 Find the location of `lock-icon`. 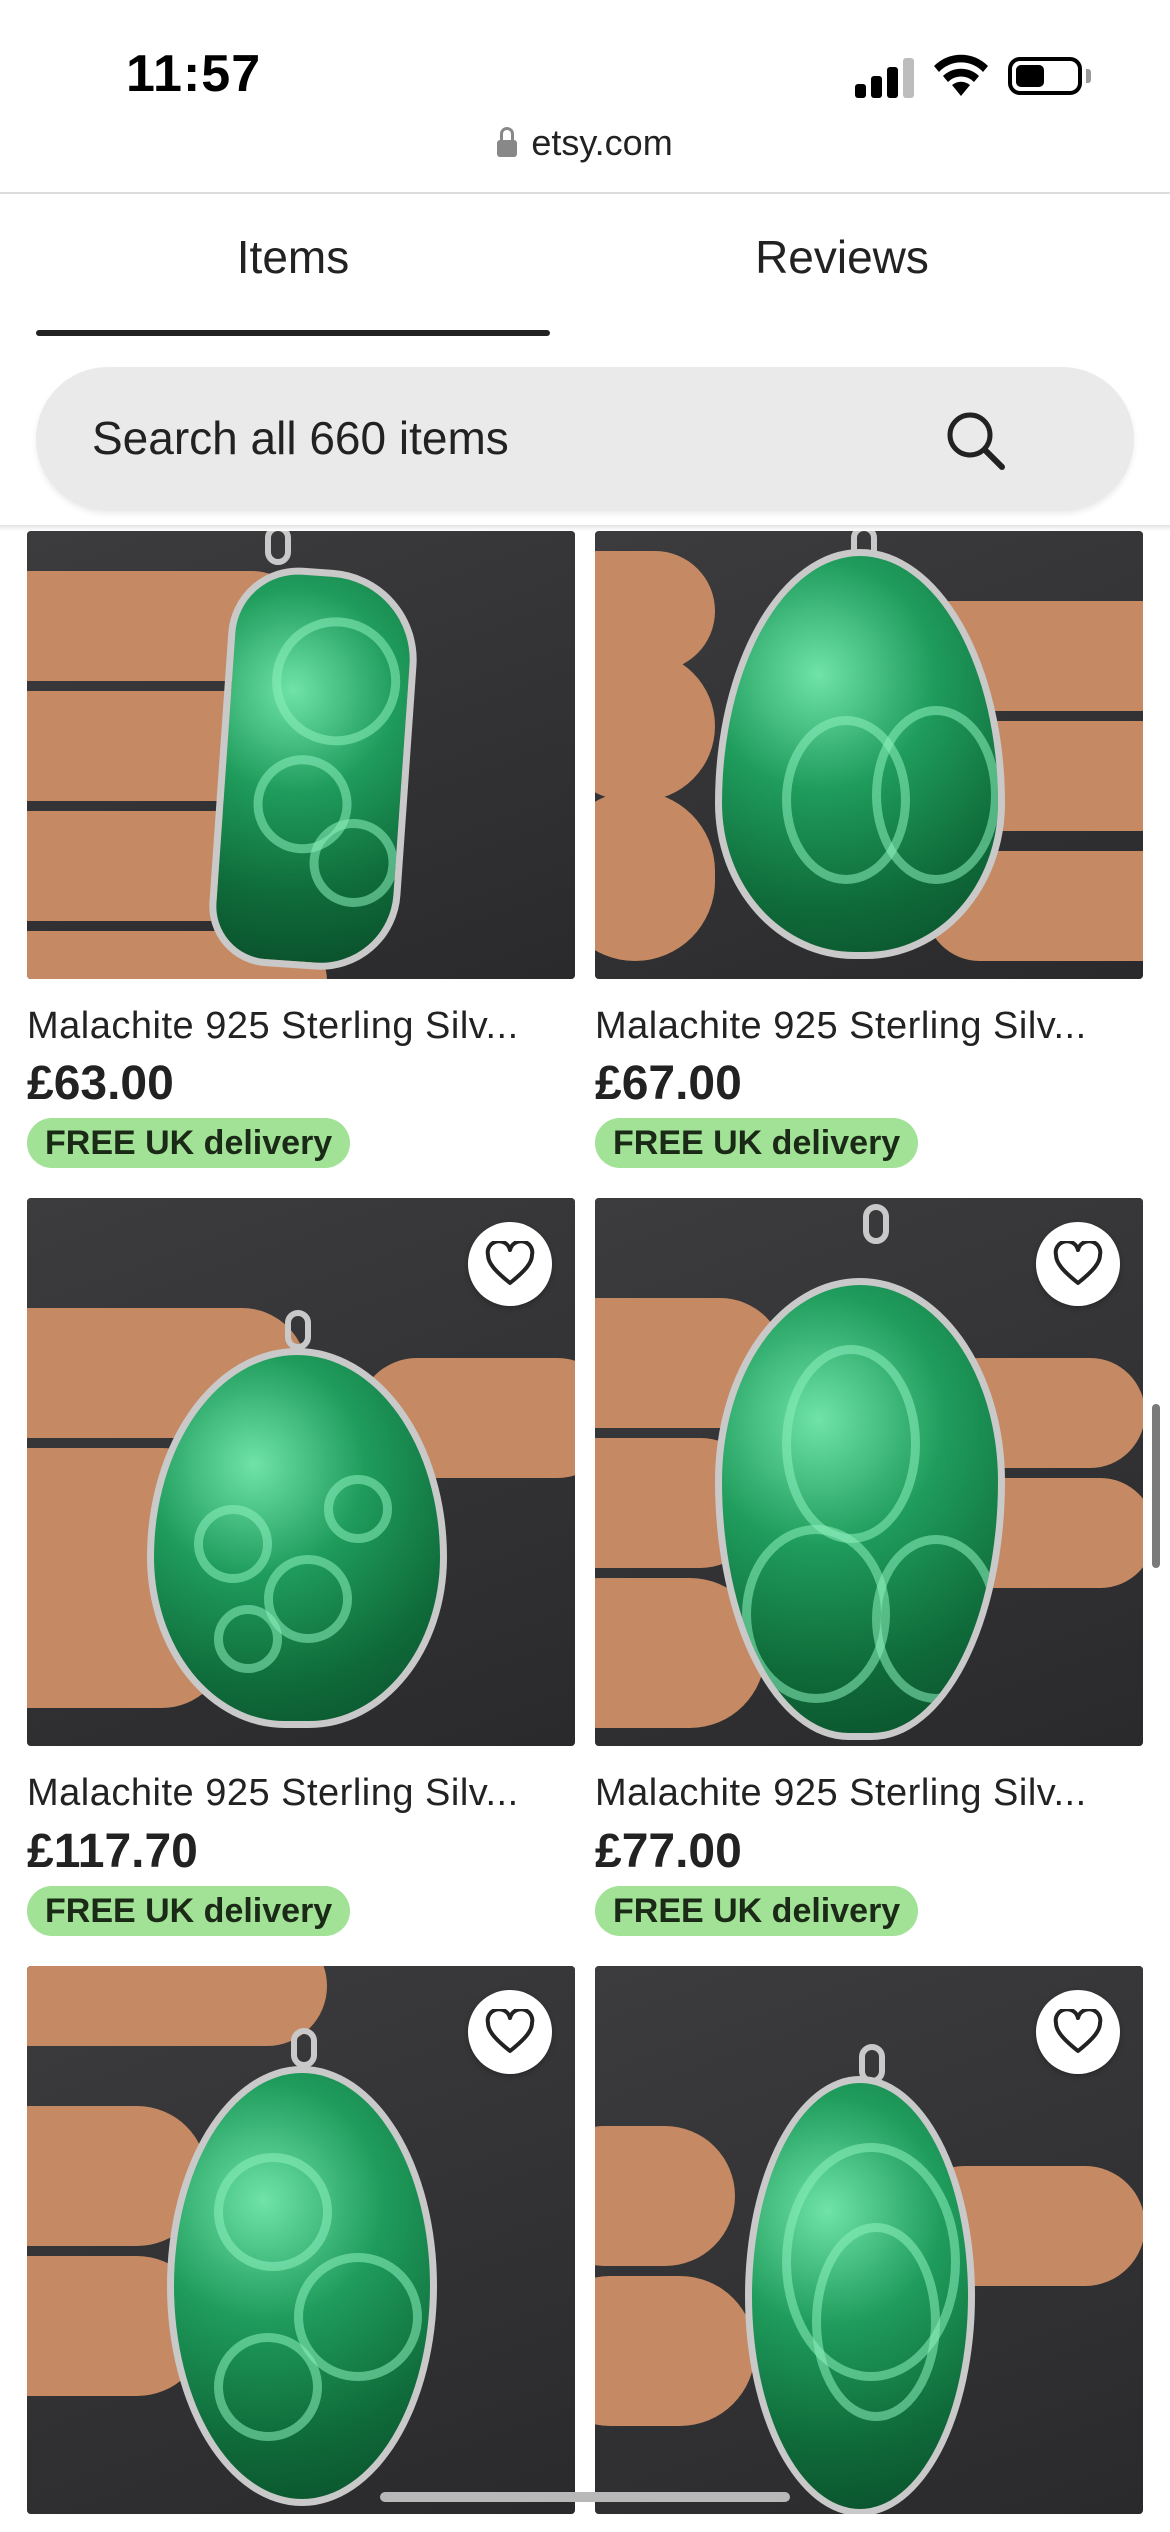

lock-icon is located at coordinates (507, 142).